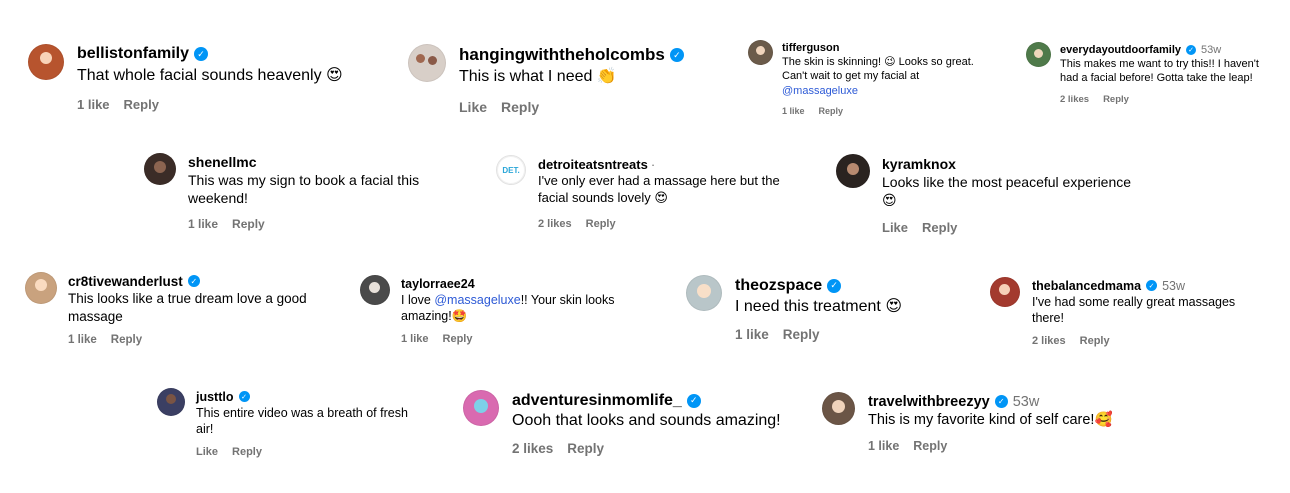  I want to click on comment-username: kyramknox, so click(919, 164).